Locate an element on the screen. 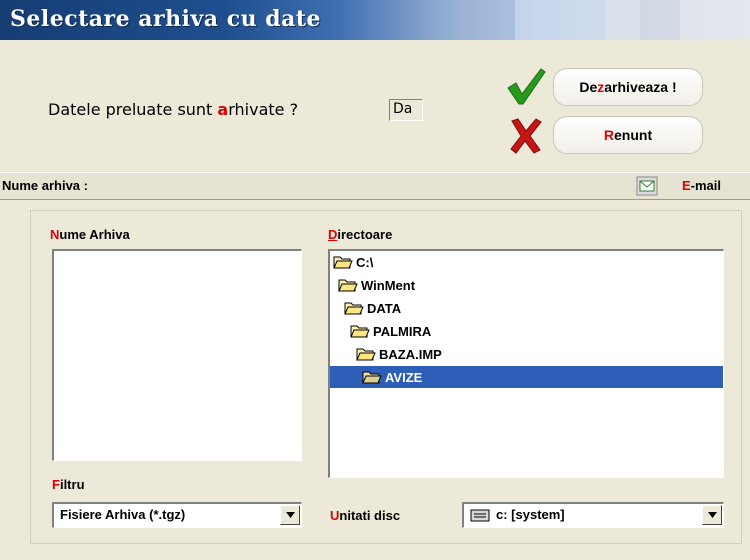 The width and height of the screenshot is (750, 560). cancel-label: enunt is located at coordinates (633, 135).